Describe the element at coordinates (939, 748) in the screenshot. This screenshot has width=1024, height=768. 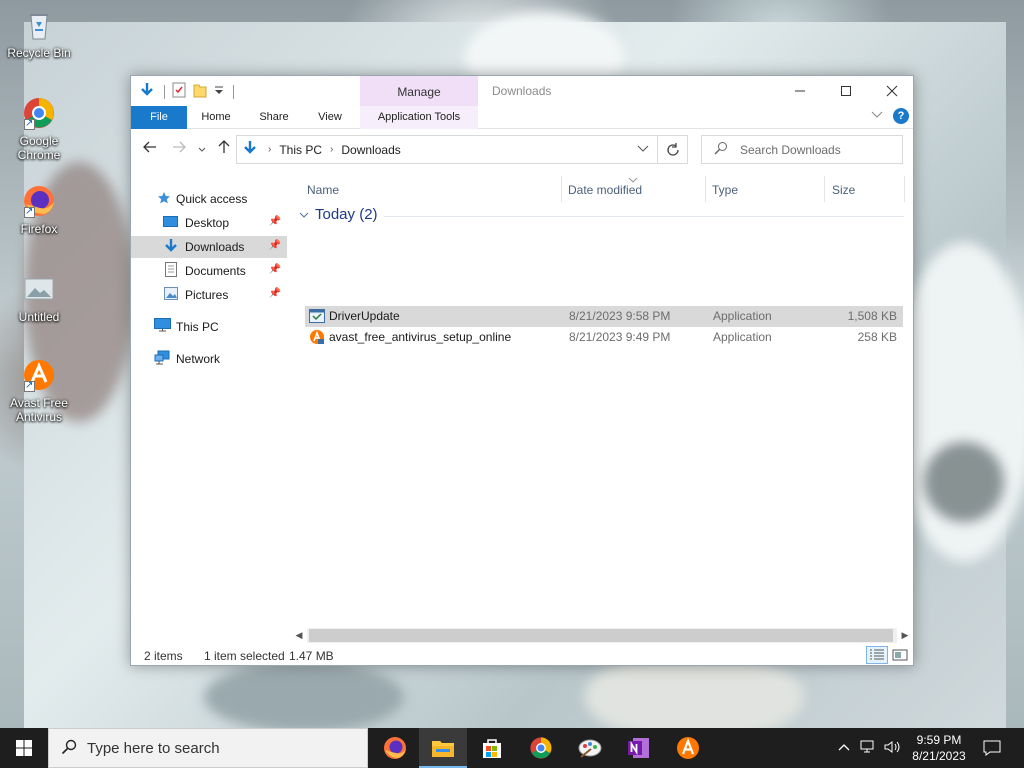
I see `taskbar-clock: 9:59 PM 8/21/2023` at that location.